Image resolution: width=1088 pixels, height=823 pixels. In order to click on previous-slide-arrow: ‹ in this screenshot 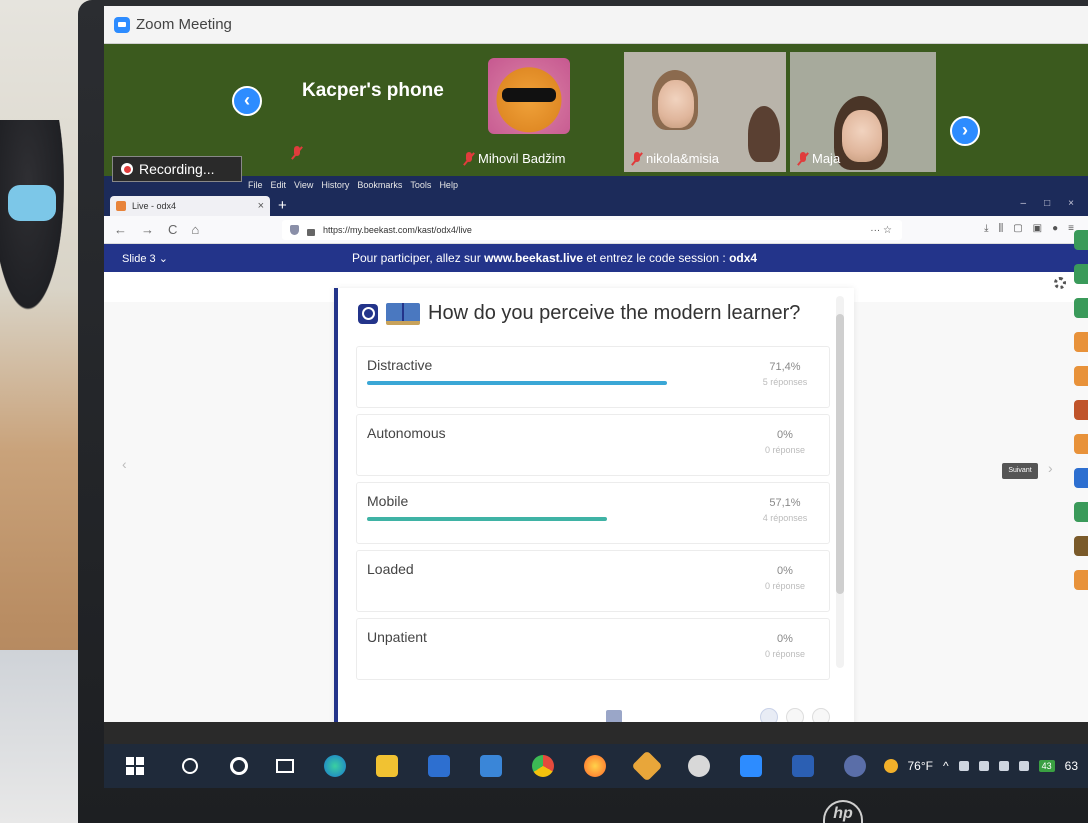, I will do `click(124, 464)`.